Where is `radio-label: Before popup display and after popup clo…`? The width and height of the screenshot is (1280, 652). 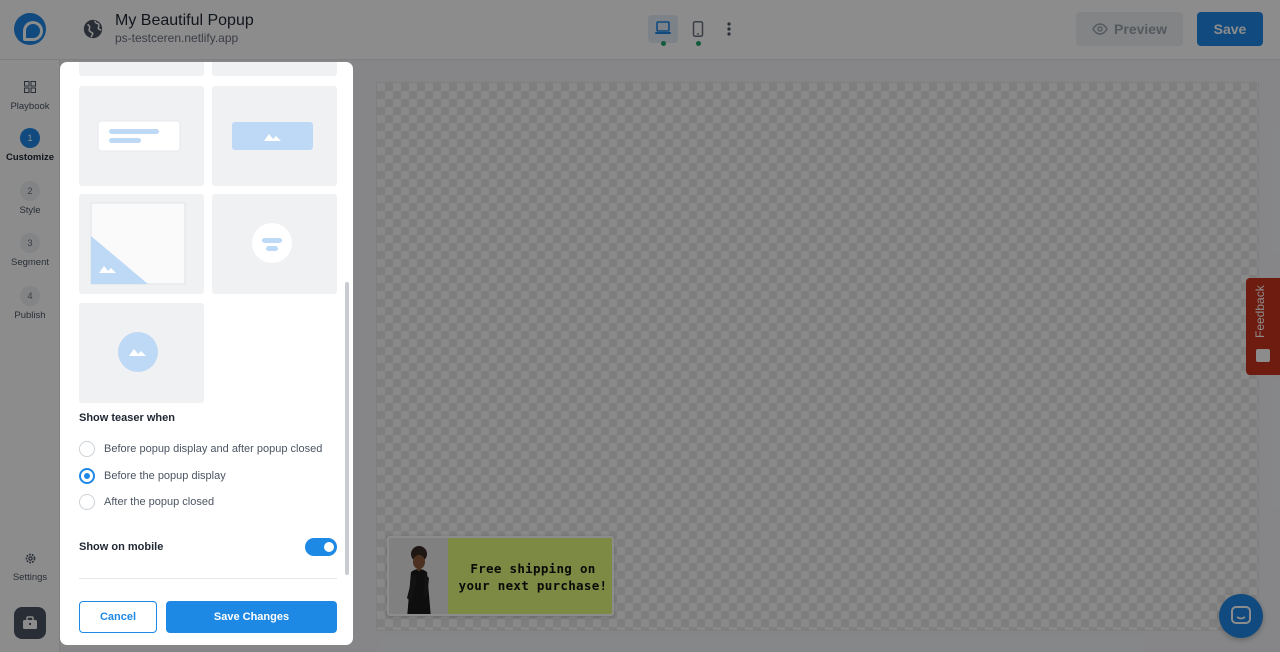
radio-label: Before popup display and after popup clo… is located at coordinates (213, 449).